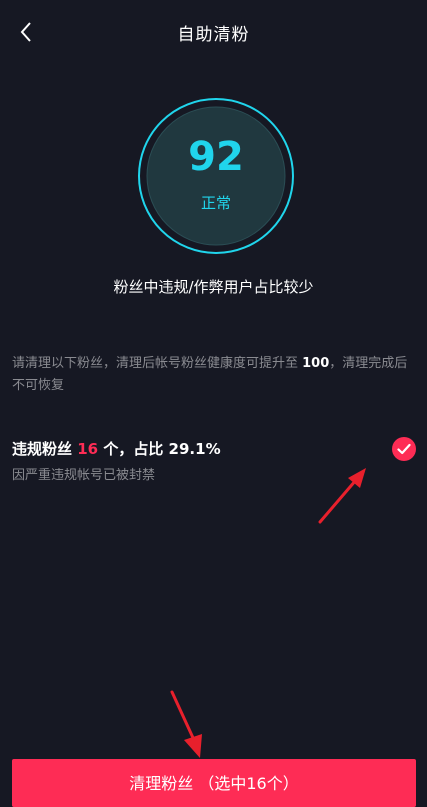 This screenshot has width=427, height=807. What do you see at coordinates (84, 475) in the screenshot?
I see `violation-subtitle: 因严重违规帐号已被封禁` at bounding box center [84, 475].